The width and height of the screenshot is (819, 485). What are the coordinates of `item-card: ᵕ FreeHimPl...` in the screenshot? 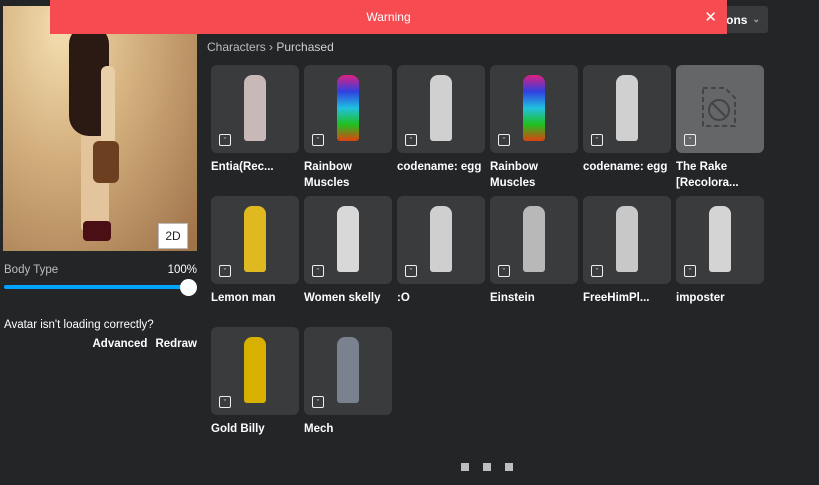 It's located at (627, 261).